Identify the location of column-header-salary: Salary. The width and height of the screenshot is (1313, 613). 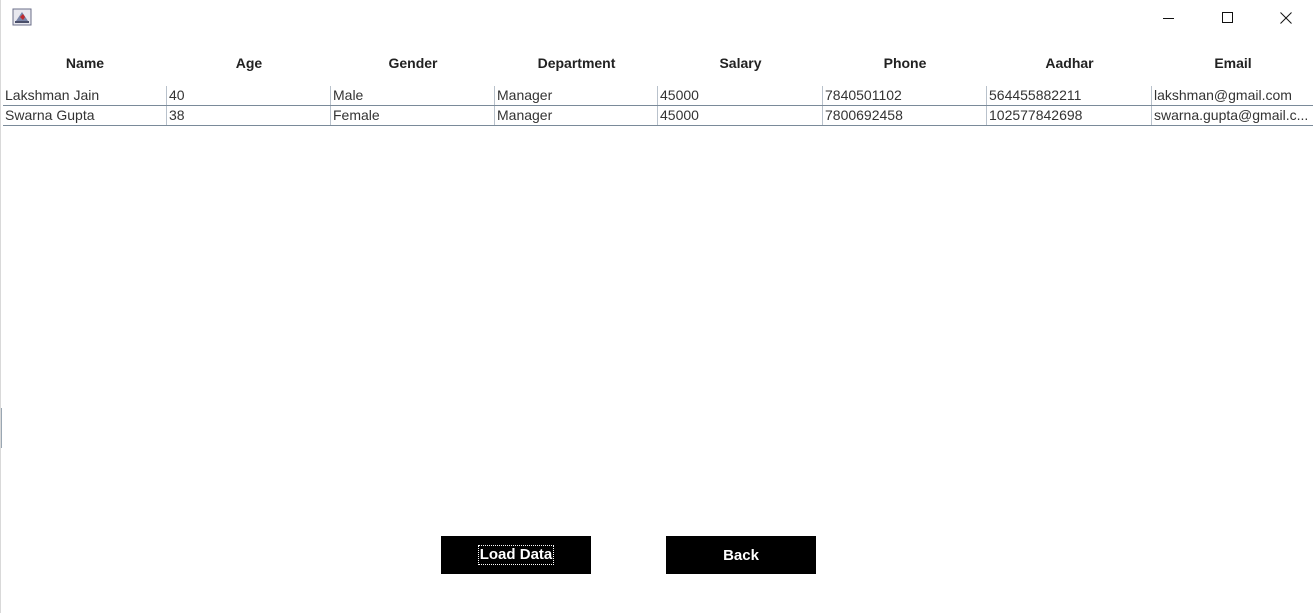
(740, 63).